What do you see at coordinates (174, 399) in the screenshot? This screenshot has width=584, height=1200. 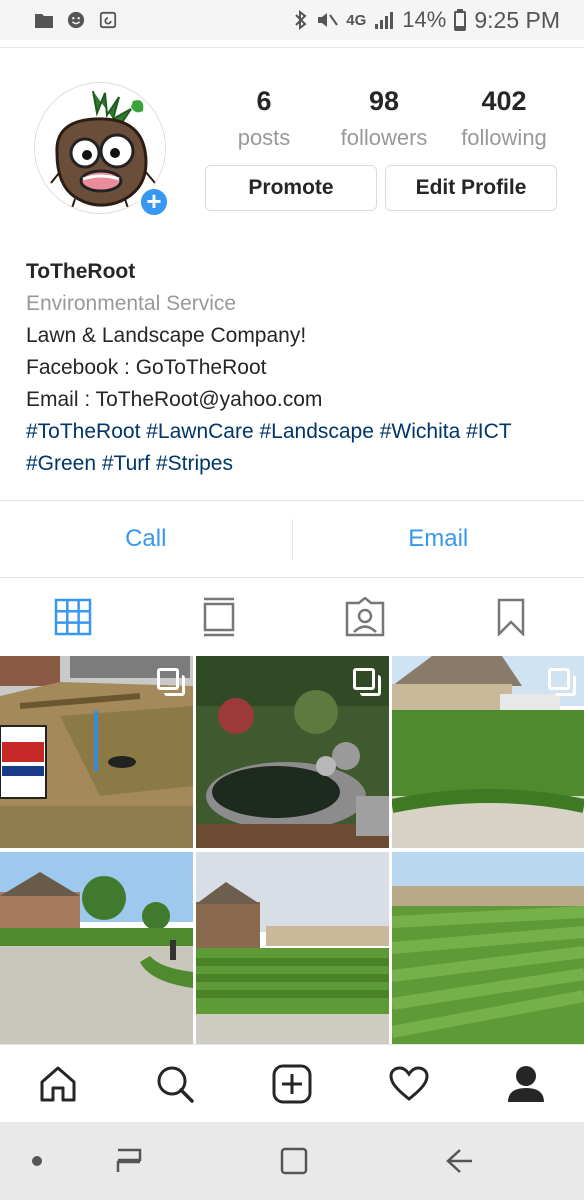 I see `bio-line-3: Email : ToTheRoot@yahoo.com` at bounding box center [174, 399].